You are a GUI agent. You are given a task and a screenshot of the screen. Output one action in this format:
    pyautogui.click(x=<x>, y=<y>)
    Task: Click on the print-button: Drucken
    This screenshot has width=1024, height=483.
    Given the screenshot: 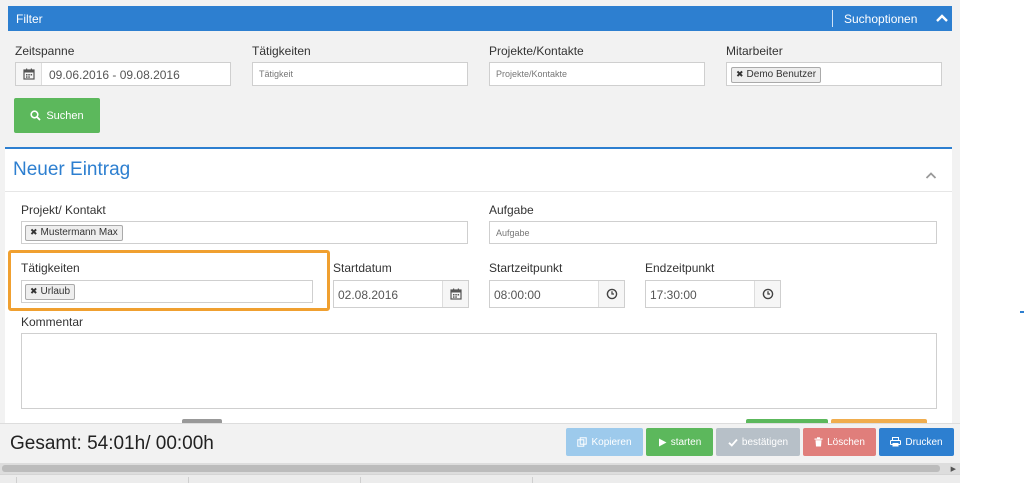 What is the action you would take?
    pyautogui.click(x=916, y=442)
    